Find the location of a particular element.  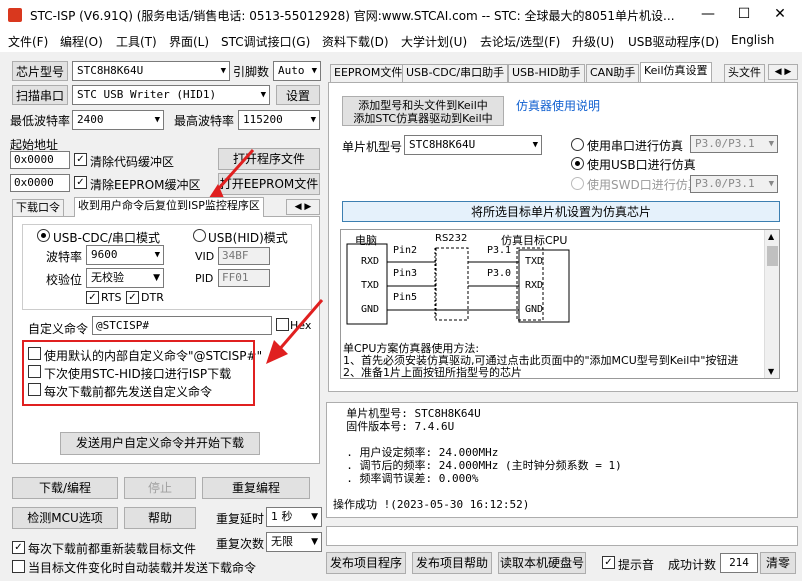

diagram-scrollbar: ▲ ▼ is located at coordinates (771, 304).